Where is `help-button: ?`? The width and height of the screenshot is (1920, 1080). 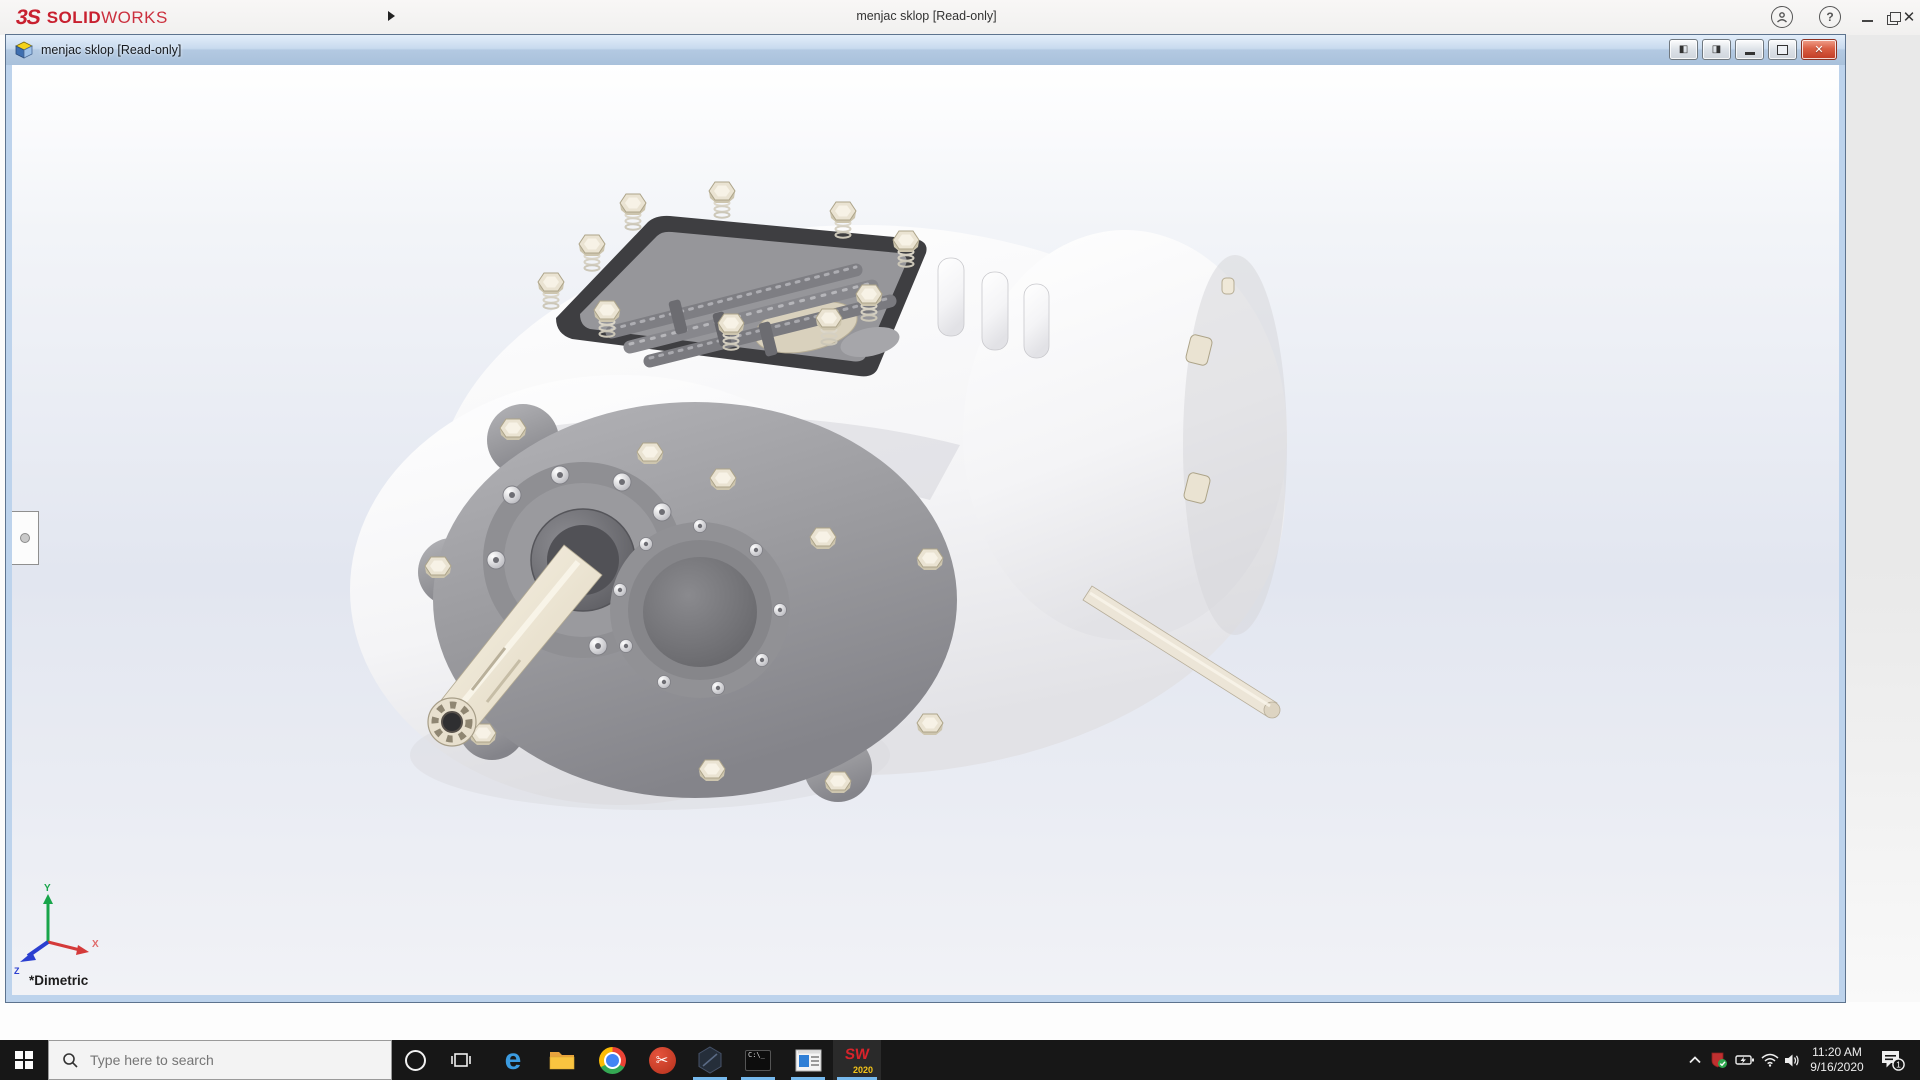 help-button: ? is located at coordinates (1830, 17).